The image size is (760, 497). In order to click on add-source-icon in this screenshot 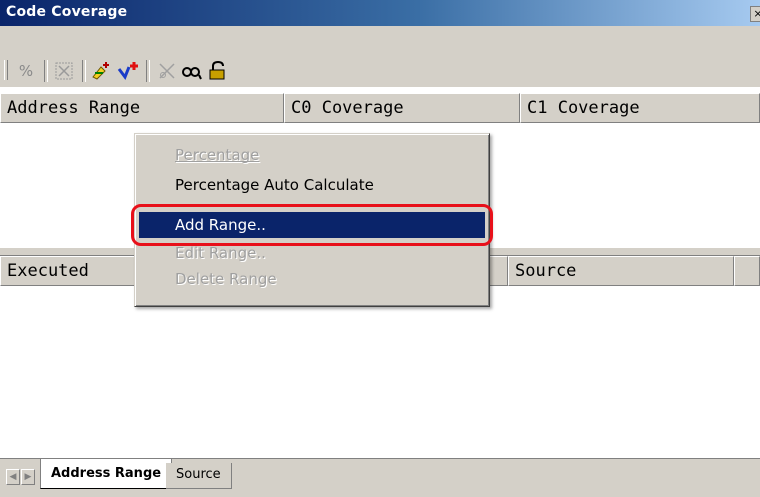, I will do `click(127, 71)`.